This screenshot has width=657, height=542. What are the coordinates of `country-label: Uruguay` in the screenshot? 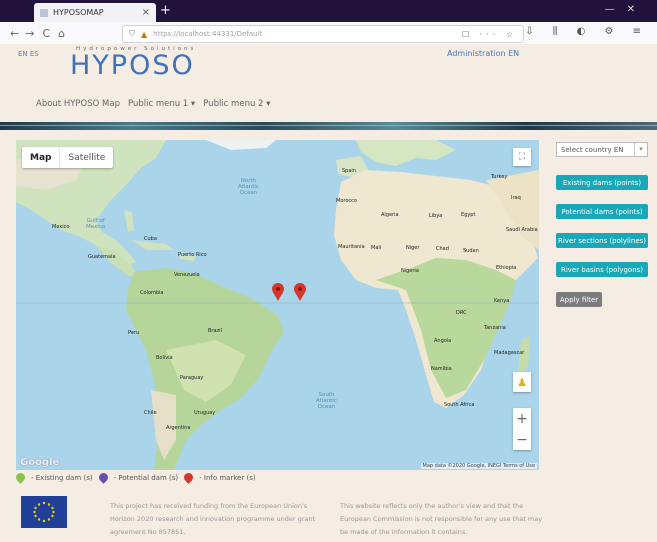 It's located at (205, 413).